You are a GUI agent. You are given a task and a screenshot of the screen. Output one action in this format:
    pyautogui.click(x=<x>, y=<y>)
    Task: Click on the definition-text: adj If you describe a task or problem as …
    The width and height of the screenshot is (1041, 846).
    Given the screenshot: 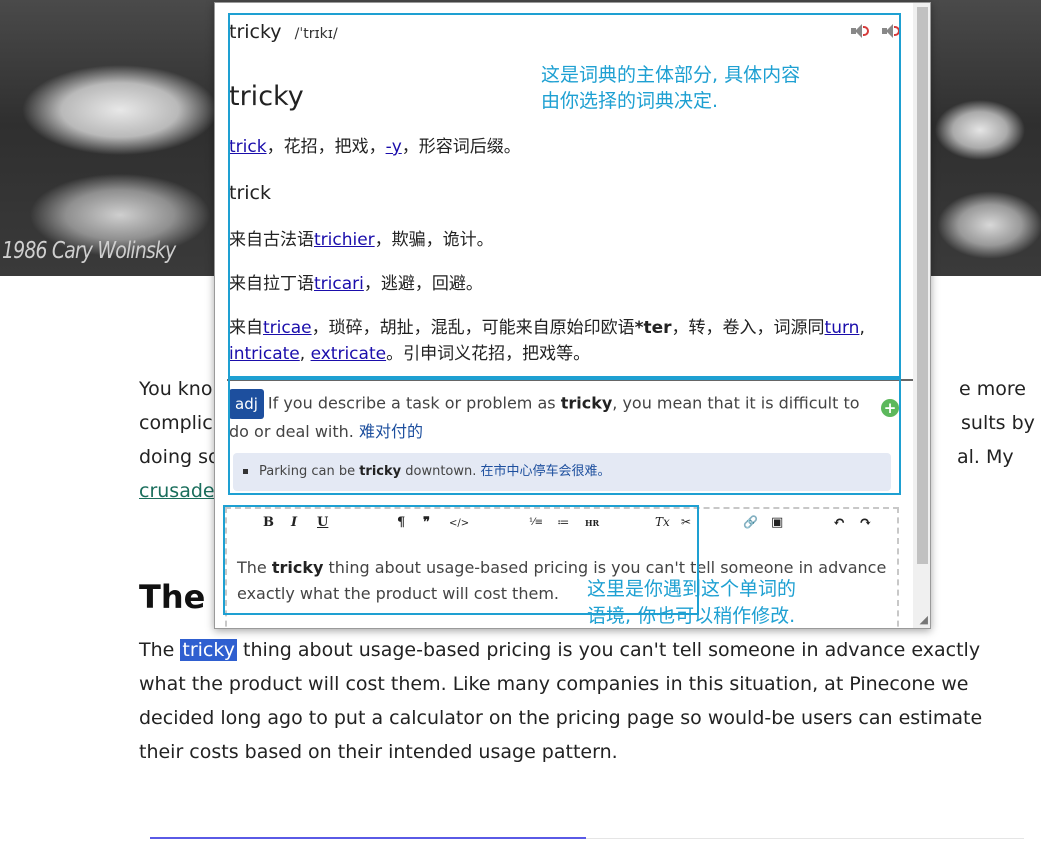 What is the action you would take?
    pyautogui.click(x=566, y=417)
    